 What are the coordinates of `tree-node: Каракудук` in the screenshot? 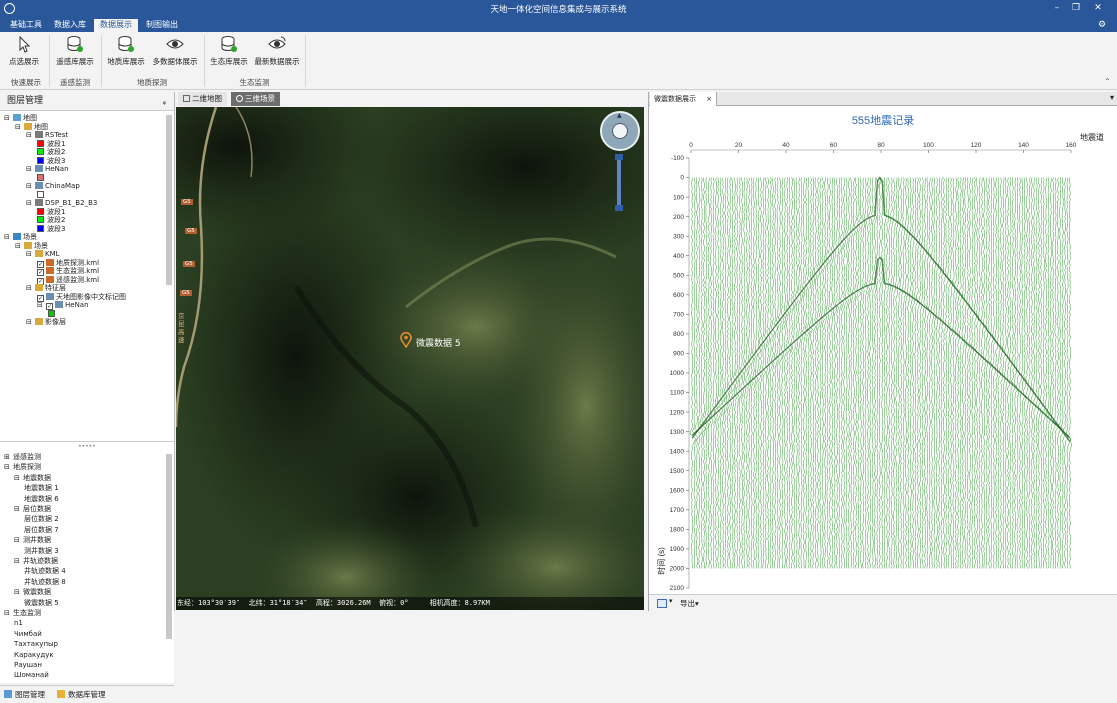 It's located at (34, 655).